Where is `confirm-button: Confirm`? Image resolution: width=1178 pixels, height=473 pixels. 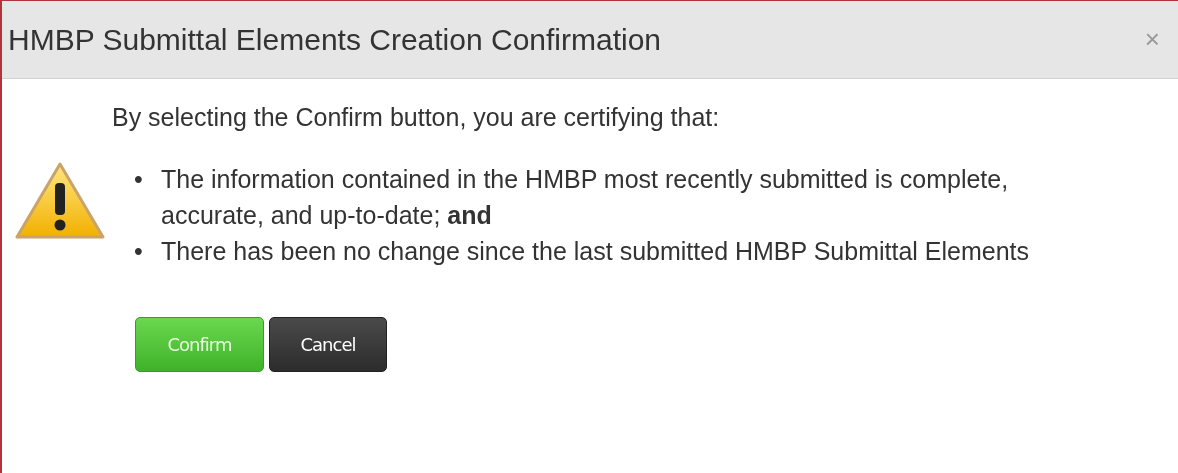 confirm-button: Confirm is located at coordinates (199, 344).